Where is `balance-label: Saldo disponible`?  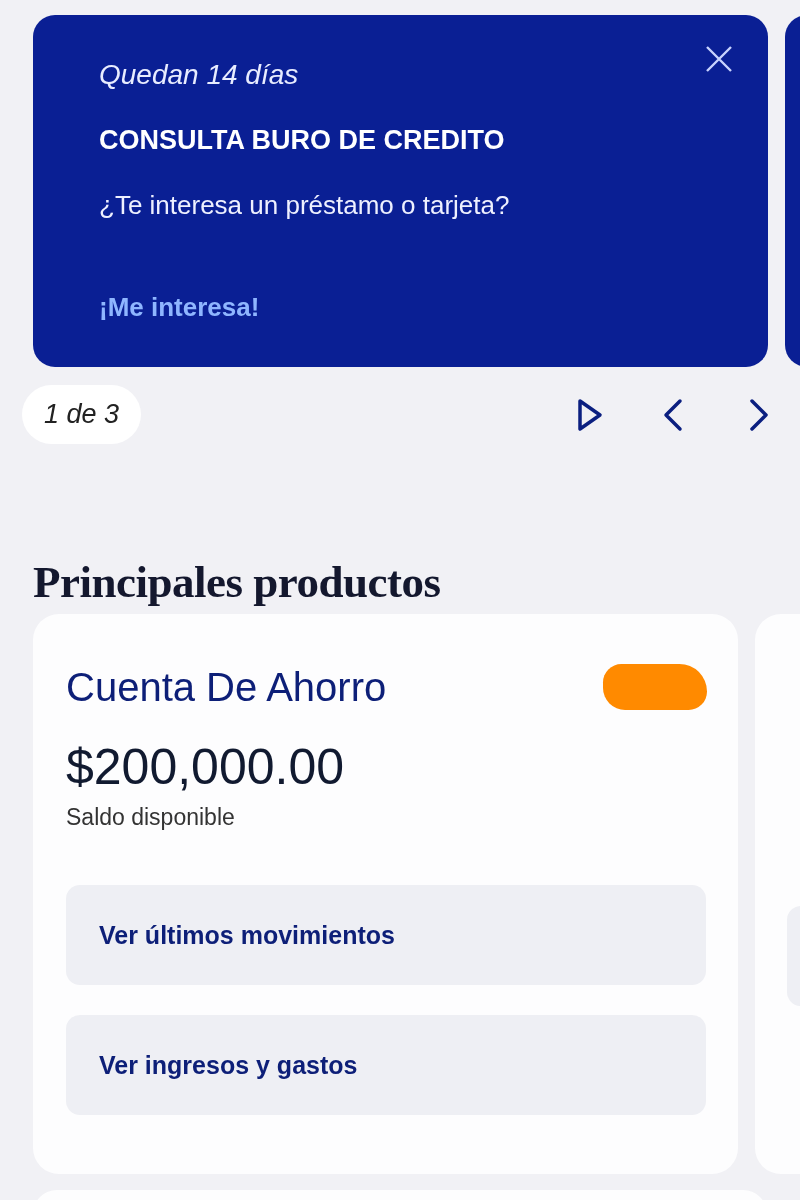
balance-label: Saldo disponible is located at coordinates (151, 817).